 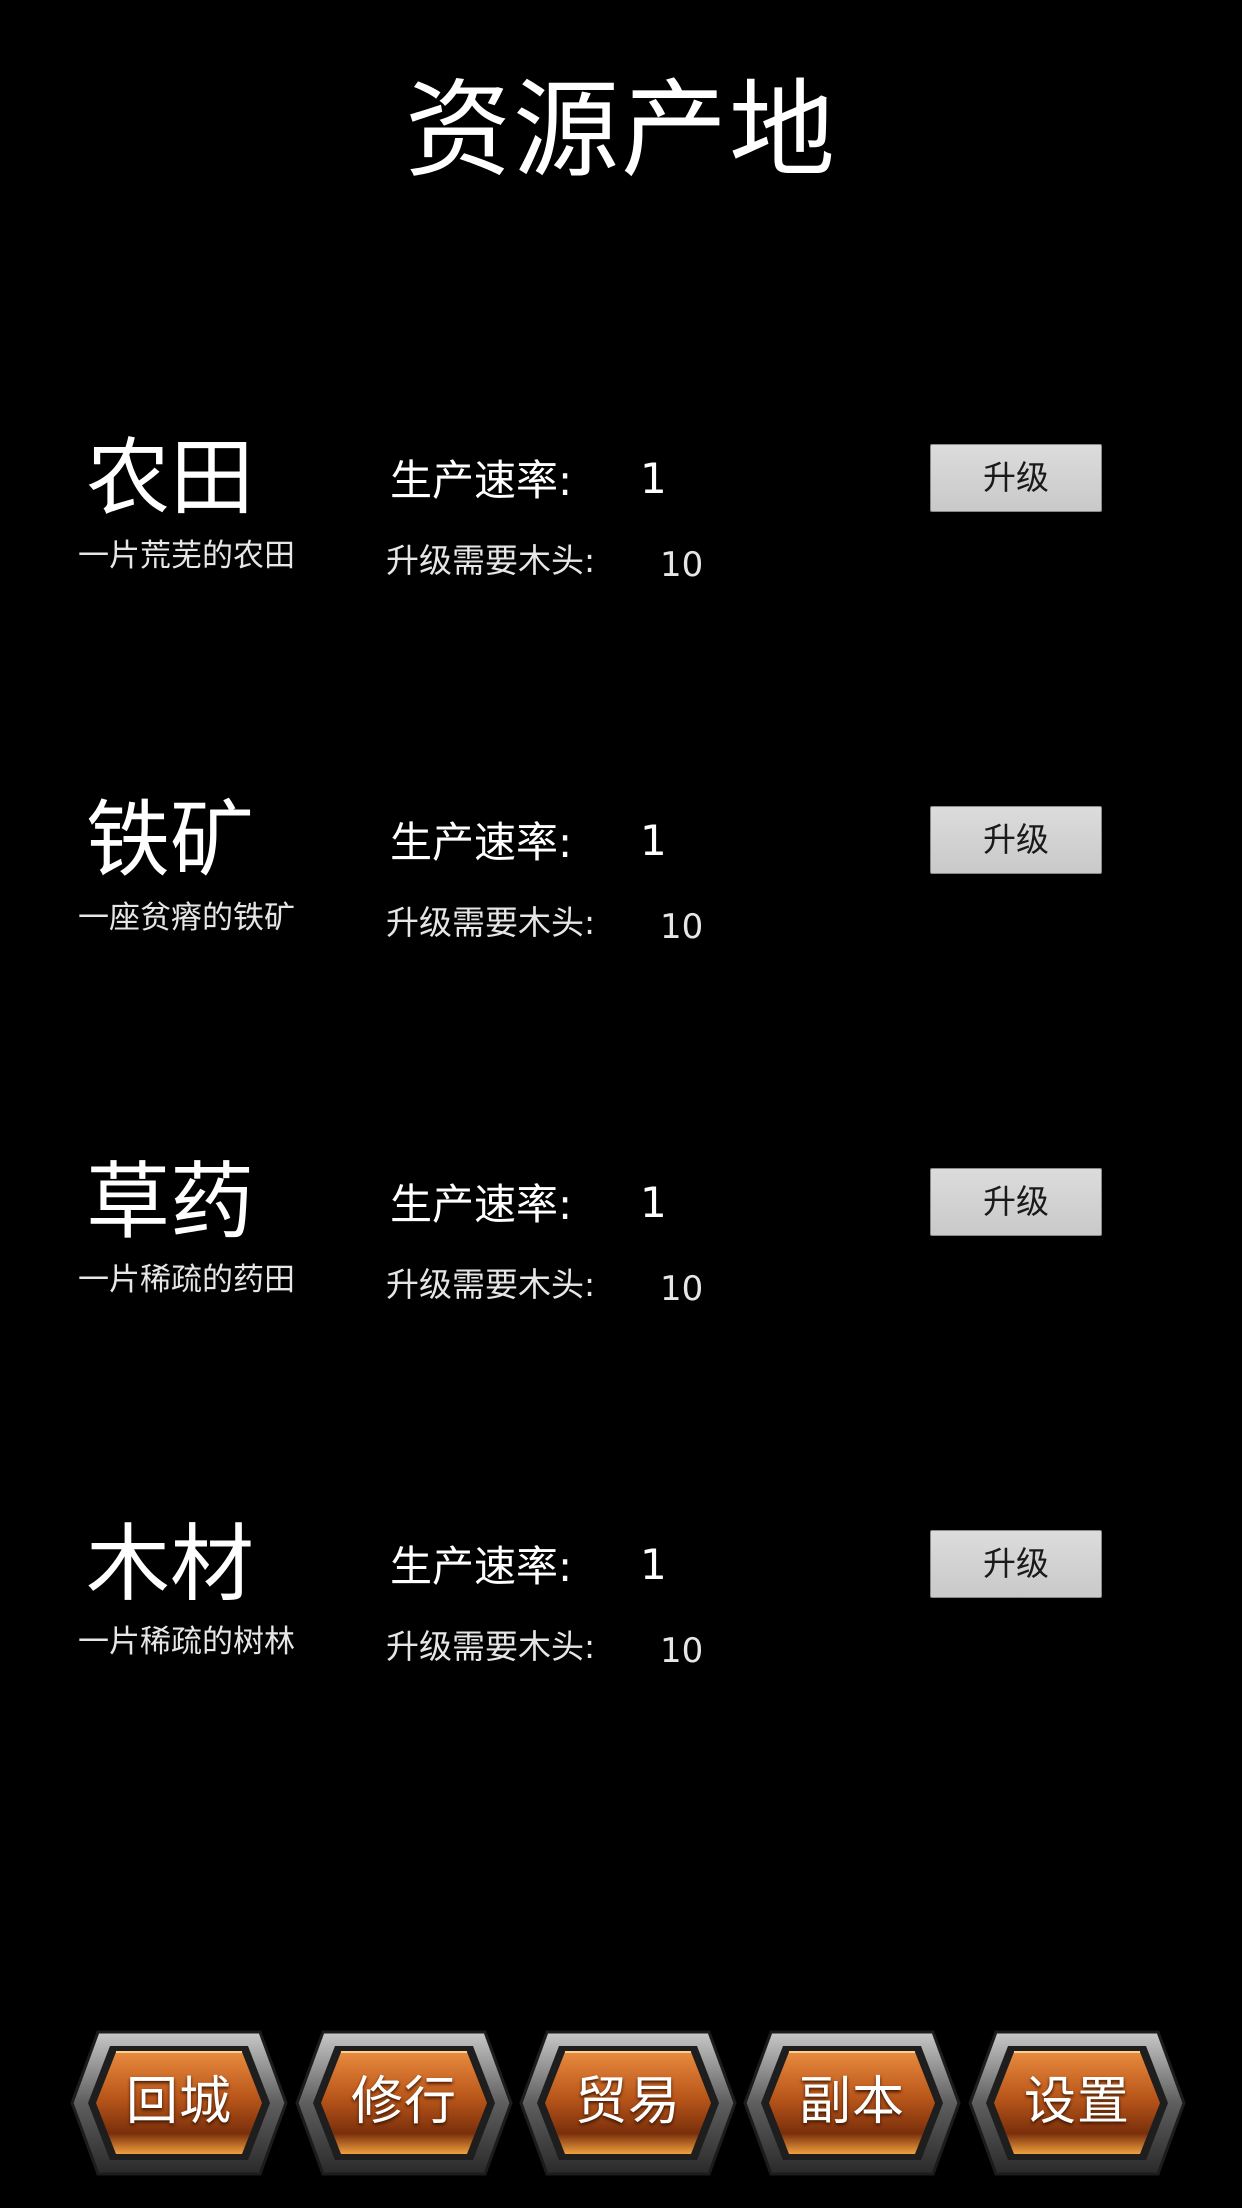 What do you see at coordinates (621, 1614) in the screenshot?
I see `resource-row-timber: 木材 一片稀疏的树林 生产速率: 1 升级需要木头: 10 升级` at bounding box center [621, 1614].